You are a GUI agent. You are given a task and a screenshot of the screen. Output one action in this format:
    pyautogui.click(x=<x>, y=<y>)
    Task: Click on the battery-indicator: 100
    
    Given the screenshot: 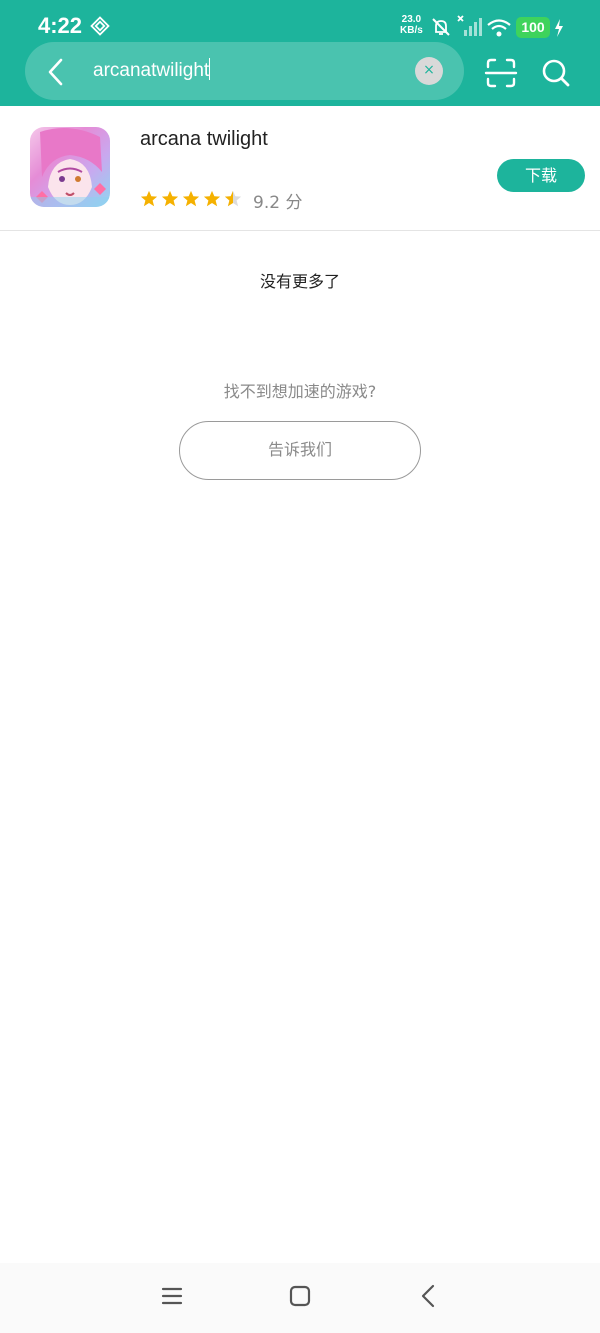 What is the action you would take?
    pyautogui.click(x=533, y=27)
    